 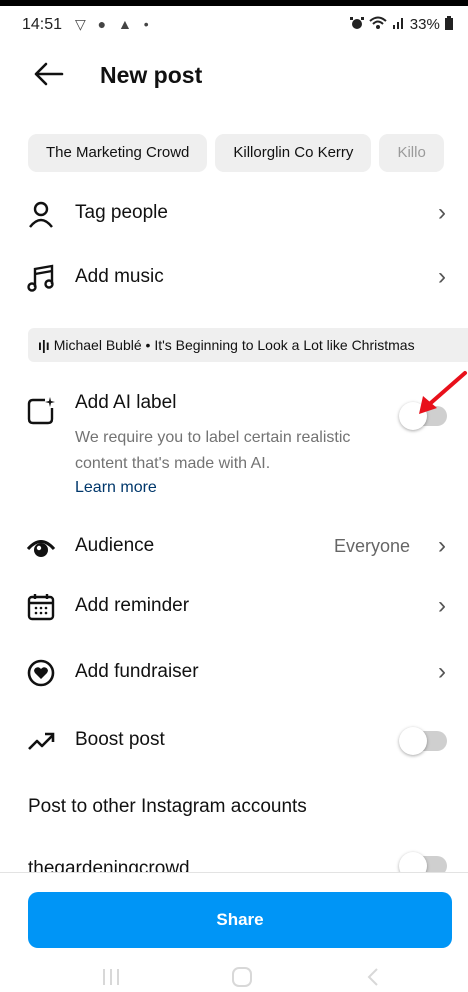 What do you see at coordinates (397, 23) in the screenshot?
I see `signal-icon` at bounding box center [397, 23].